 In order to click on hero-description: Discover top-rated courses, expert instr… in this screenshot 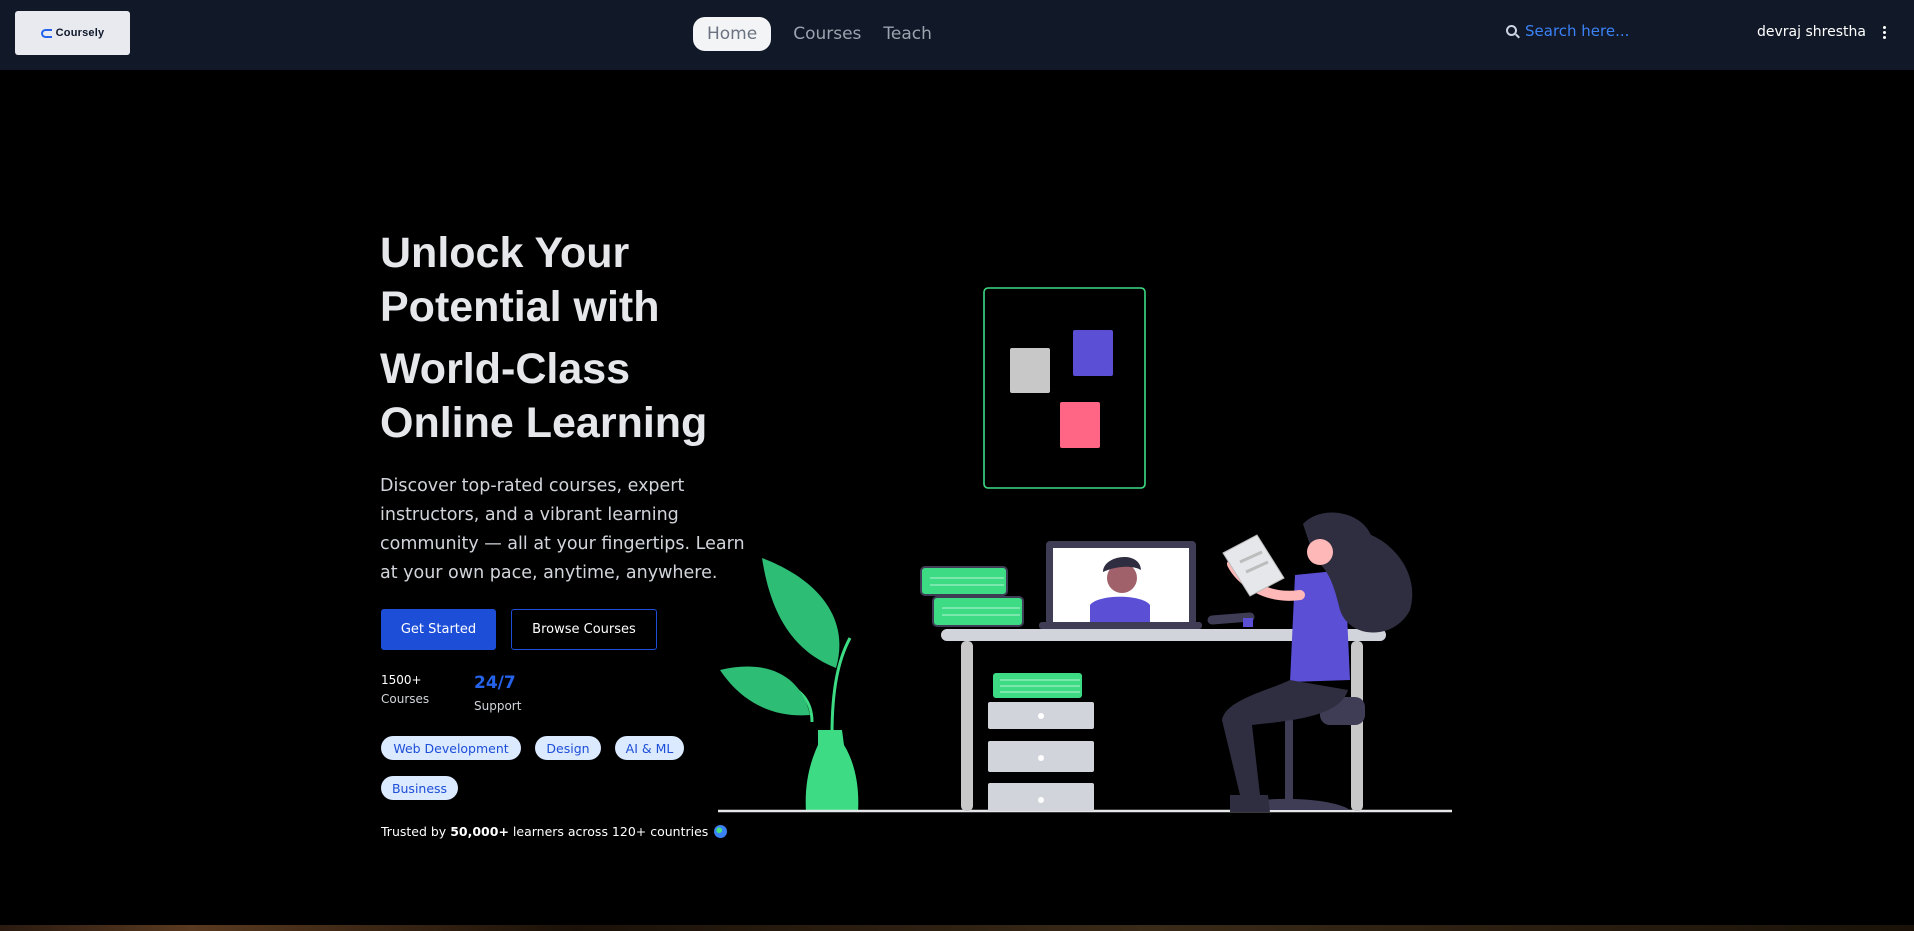, I will do `click(562, 529)`.